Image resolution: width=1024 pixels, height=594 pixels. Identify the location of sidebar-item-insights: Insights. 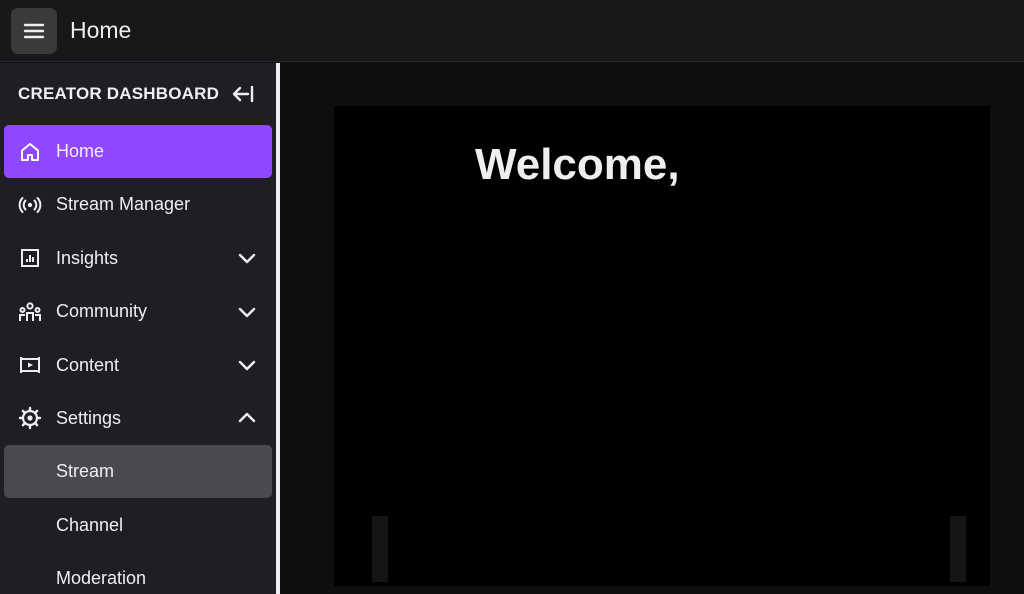
(138, 258).